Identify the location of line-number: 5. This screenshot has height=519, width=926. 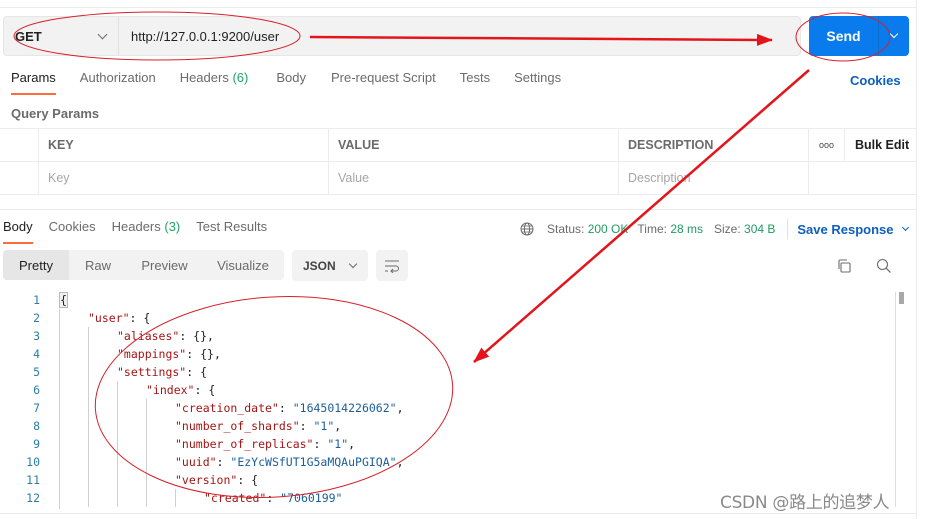
(36, 372).